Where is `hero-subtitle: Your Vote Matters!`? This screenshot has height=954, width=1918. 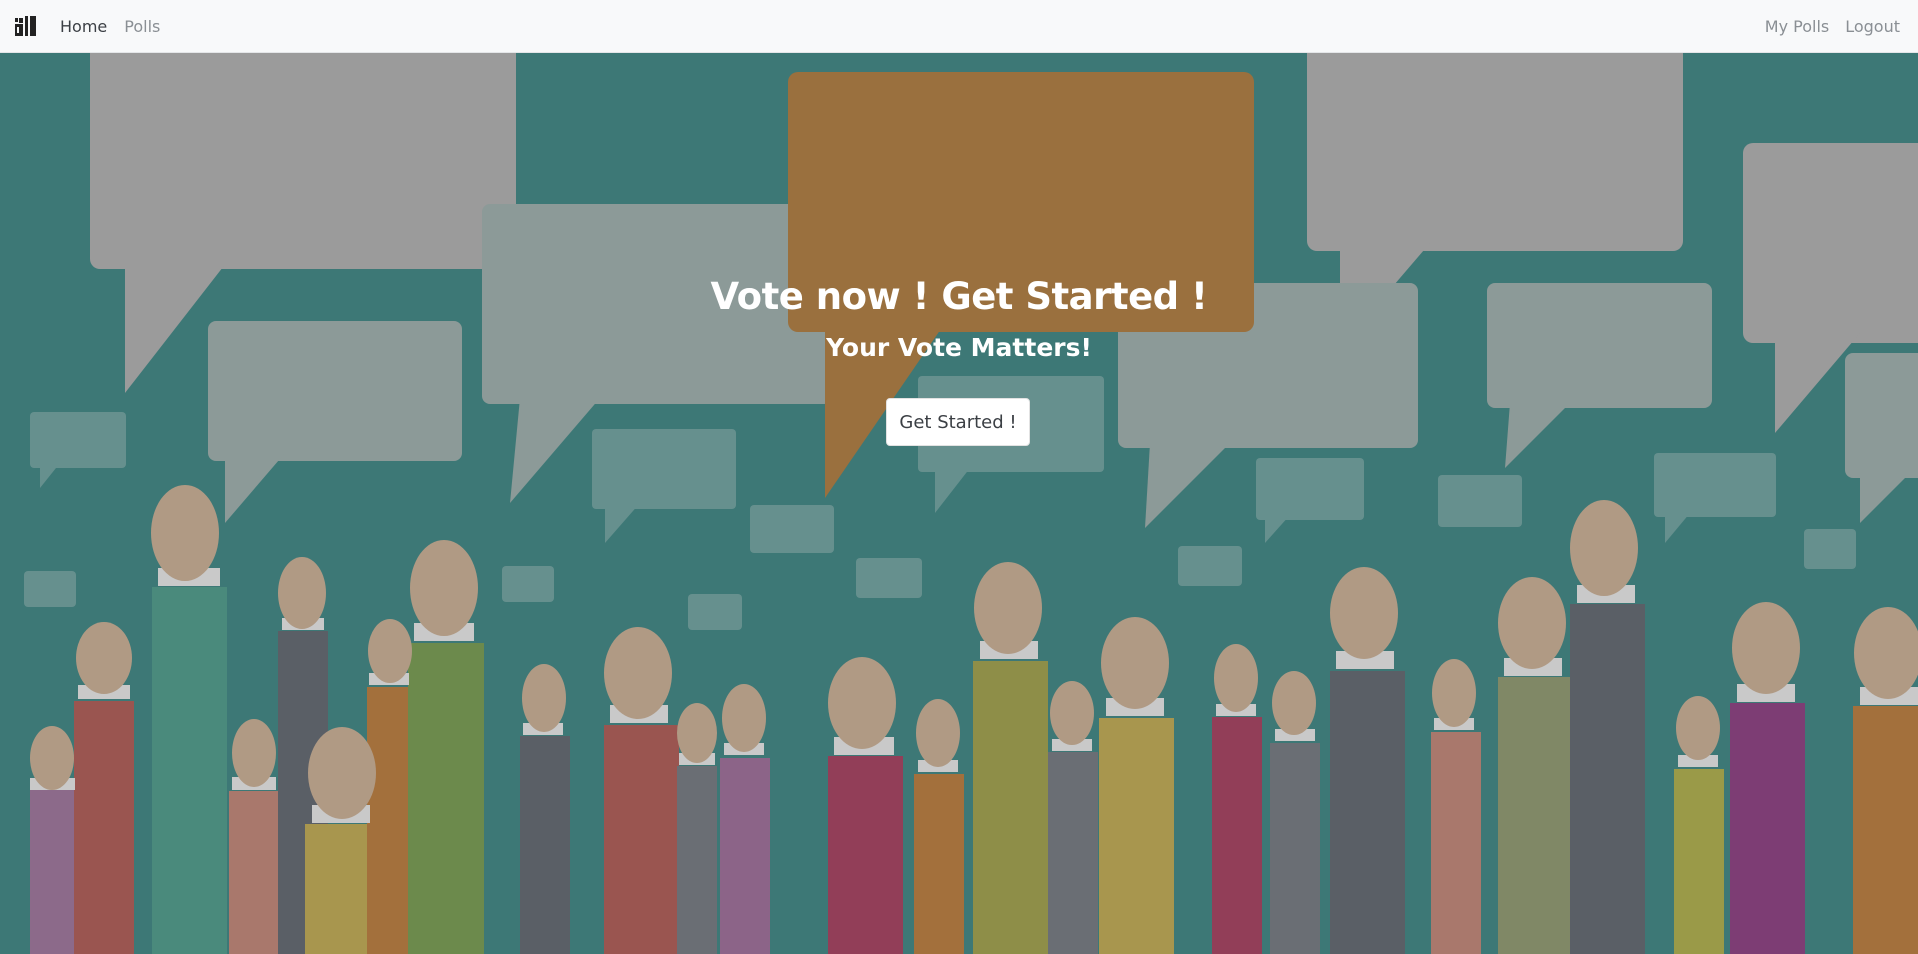
hero-subtitle: Your Vote Matters! is located at coordinates (959, 347).